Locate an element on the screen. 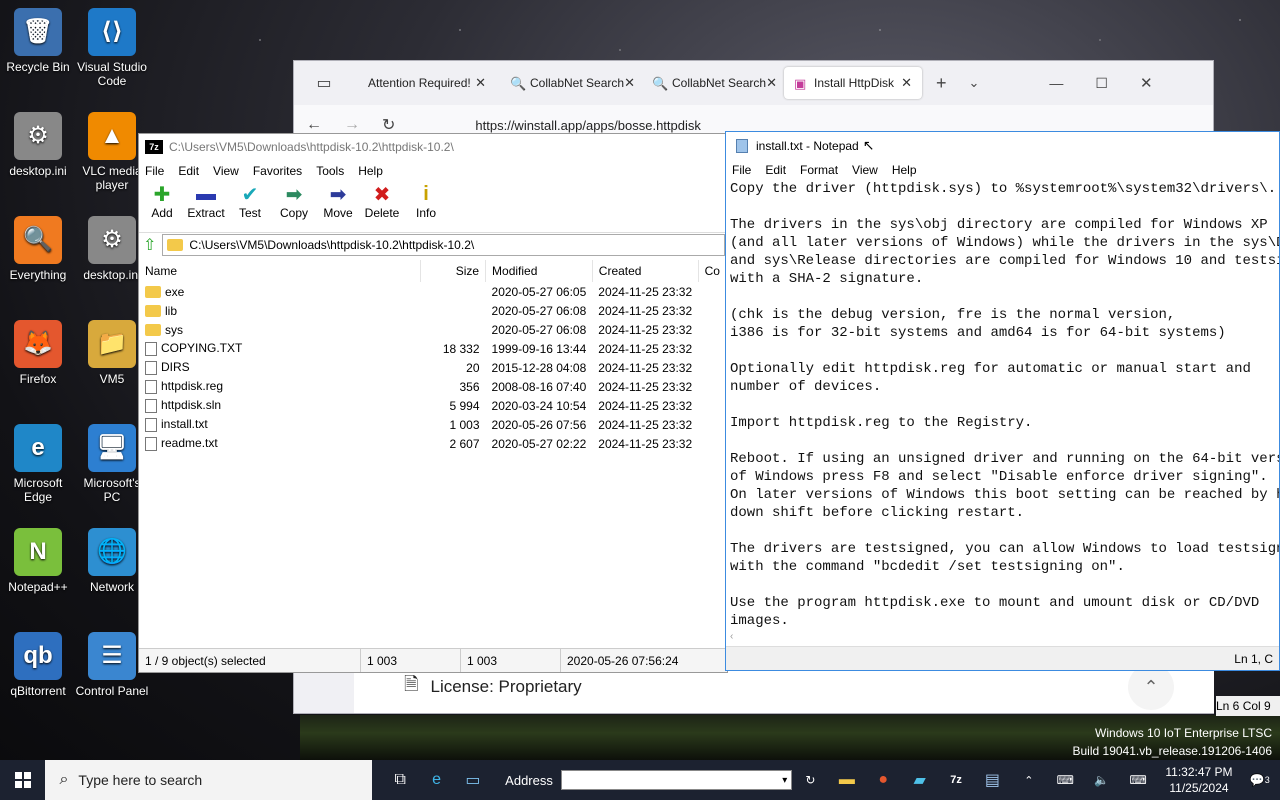 This screenshot has height=800, width=1280. desktop-app-icon: 🌐 is located at coordinates (112, 552).